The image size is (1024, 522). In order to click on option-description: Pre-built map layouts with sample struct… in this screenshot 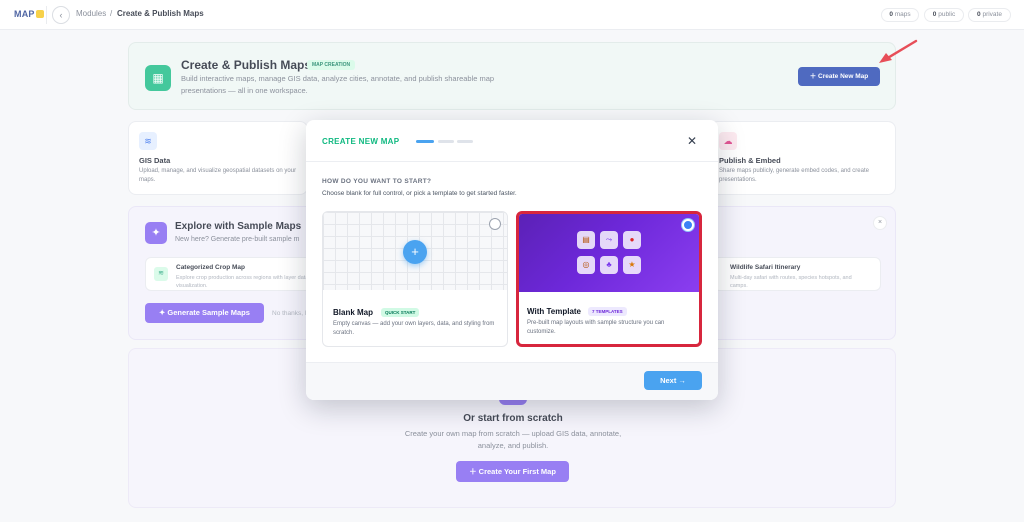, I will do `click(596, 327)`.